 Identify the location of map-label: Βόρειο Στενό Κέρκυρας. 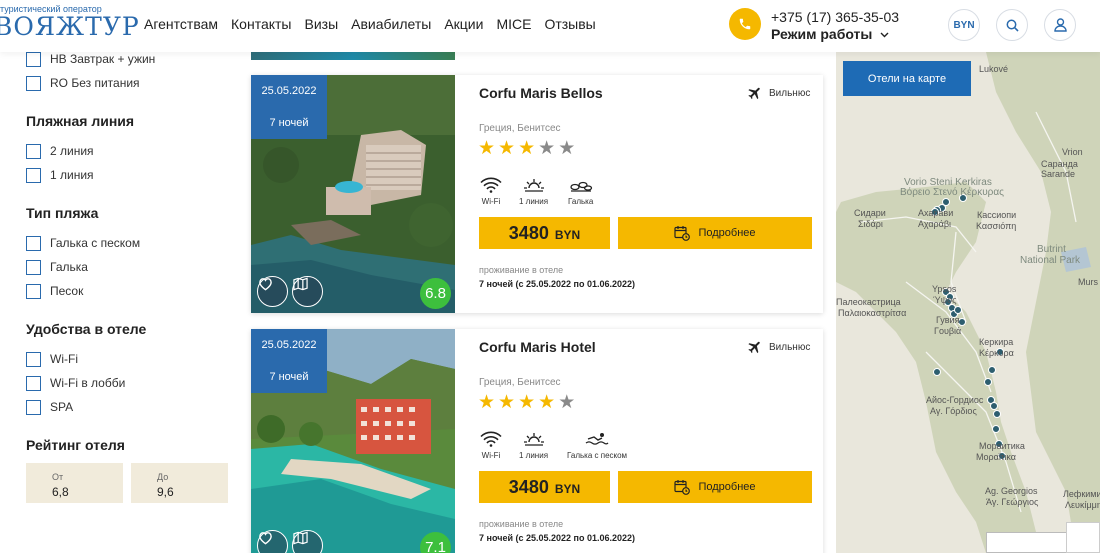
(952, 192).